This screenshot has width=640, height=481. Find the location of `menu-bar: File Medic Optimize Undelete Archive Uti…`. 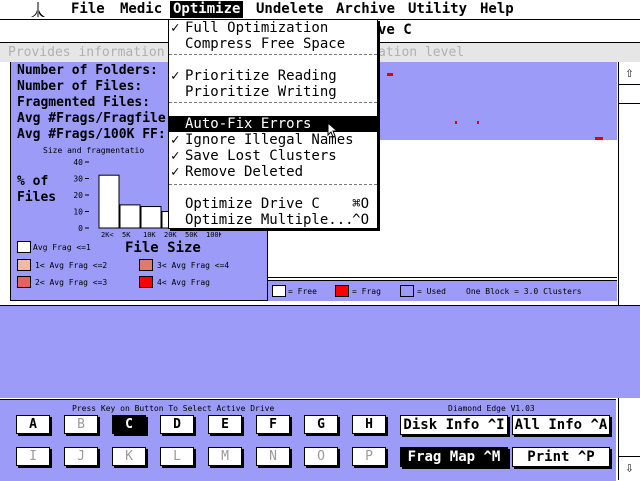

menu-bar: File Medic Optimize Undelete Archive Uti… is located at coordinates (320, 10).